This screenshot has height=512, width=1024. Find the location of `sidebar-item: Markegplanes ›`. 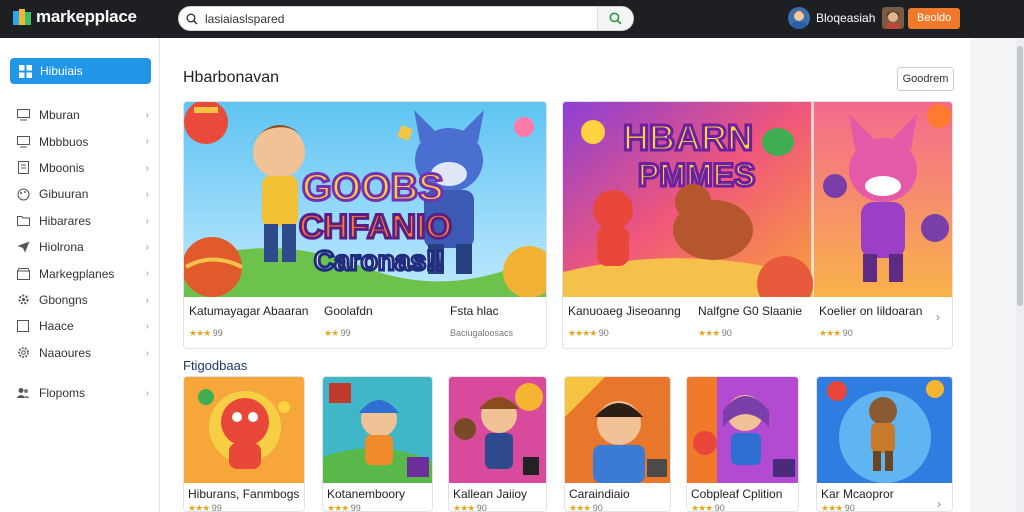

sidebar-item: Markegplanes › is located at coordinates (80, 273).